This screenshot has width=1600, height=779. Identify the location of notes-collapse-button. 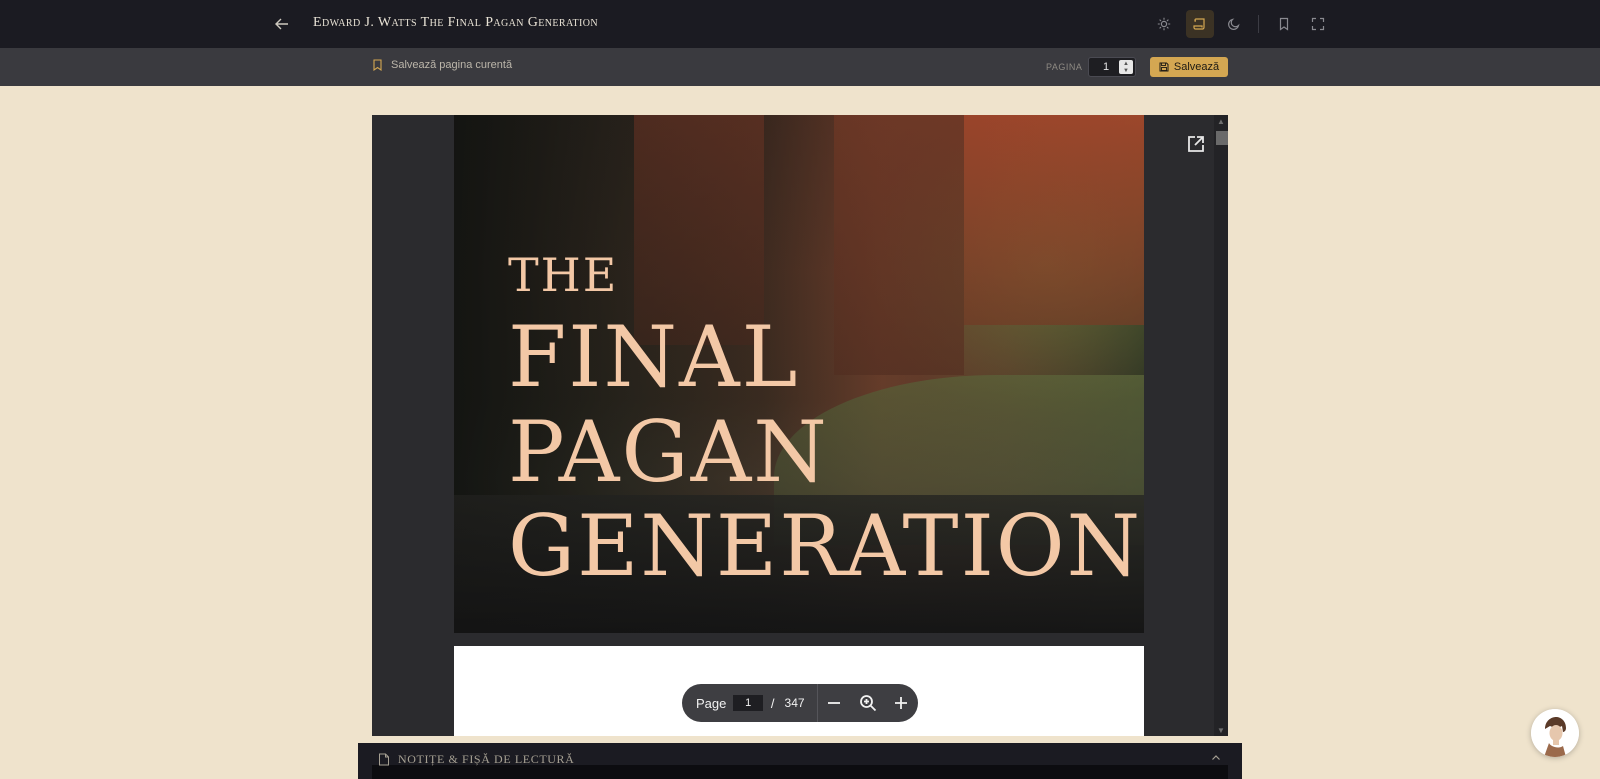
(1216, 758).